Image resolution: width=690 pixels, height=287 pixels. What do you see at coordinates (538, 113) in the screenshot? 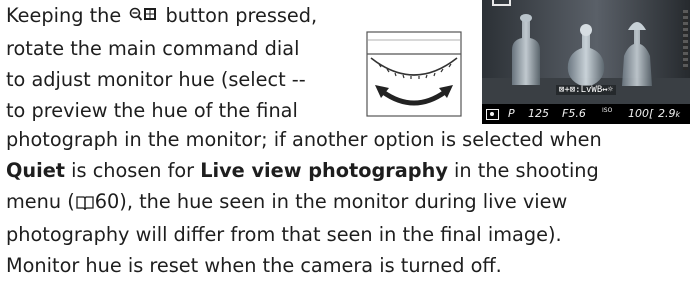
I see `shutter-speed: 125` at bounding box center [538, 113].